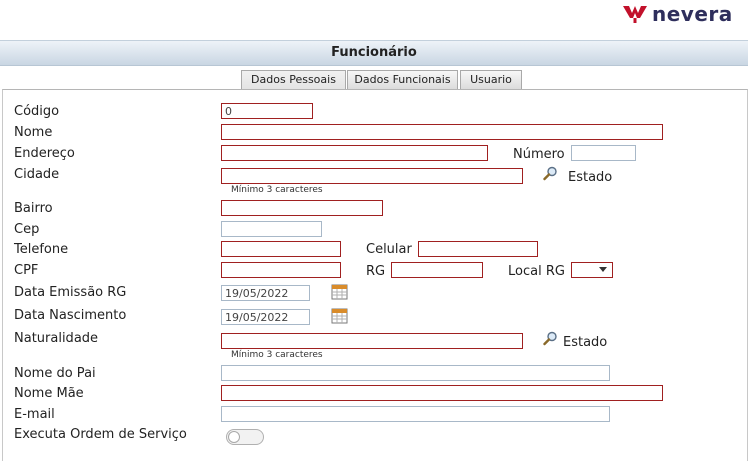 This screenshot has height=461, width=748. Describe the element at coordinates (389, 249) in the screenshot. I see `celular-label: Celular` at that location.